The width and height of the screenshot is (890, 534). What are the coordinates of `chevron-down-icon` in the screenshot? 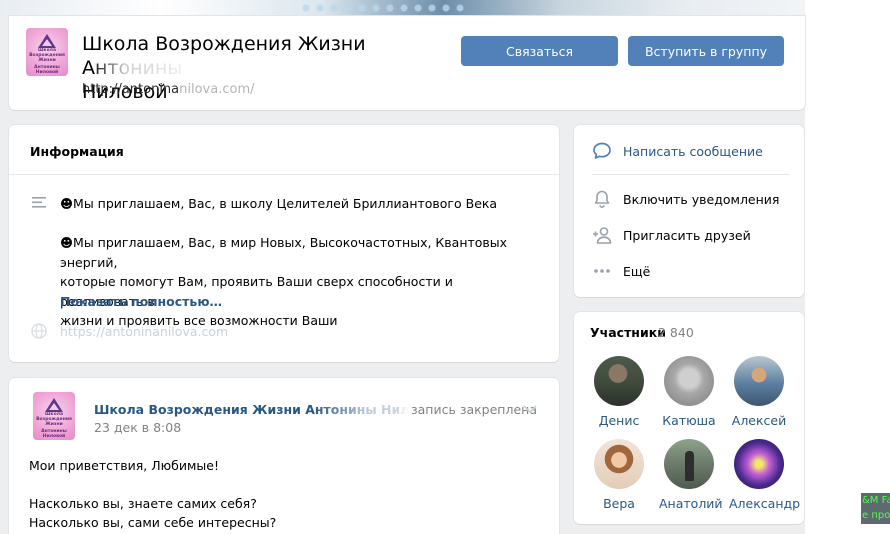 It's located at (530, 409).